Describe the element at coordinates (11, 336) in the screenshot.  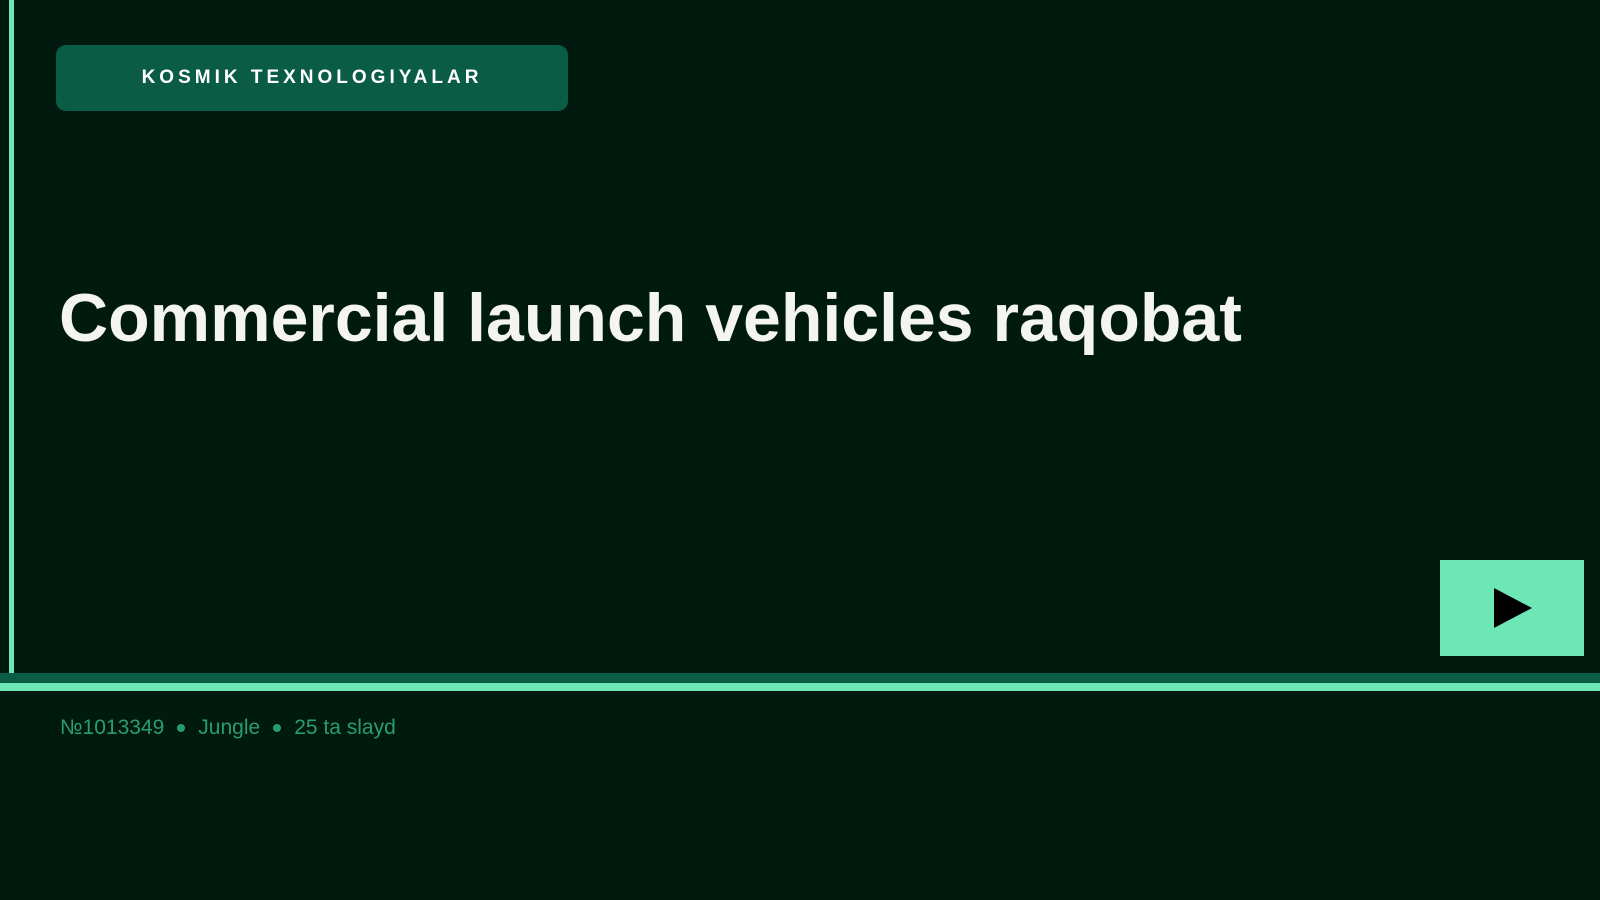
I see `left-accent-bar` at that location.